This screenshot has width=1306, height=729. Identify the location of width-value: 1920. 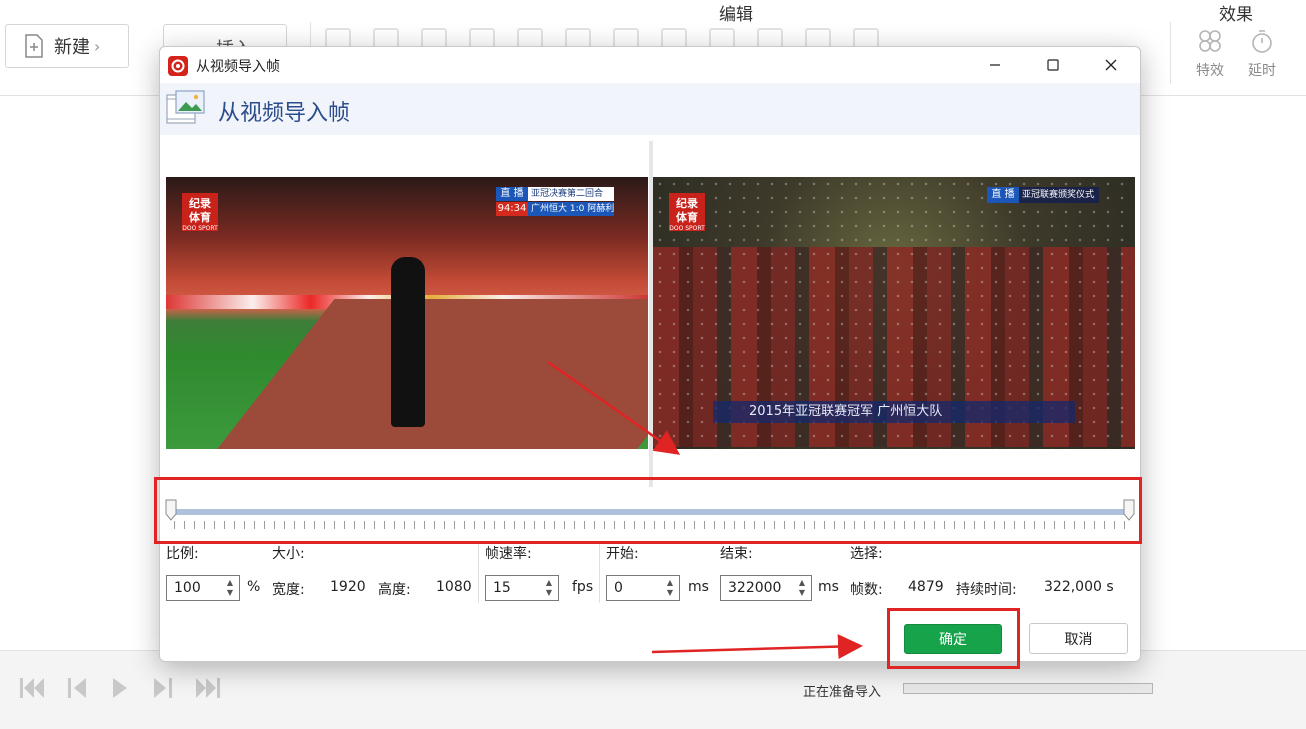
(348, 587).